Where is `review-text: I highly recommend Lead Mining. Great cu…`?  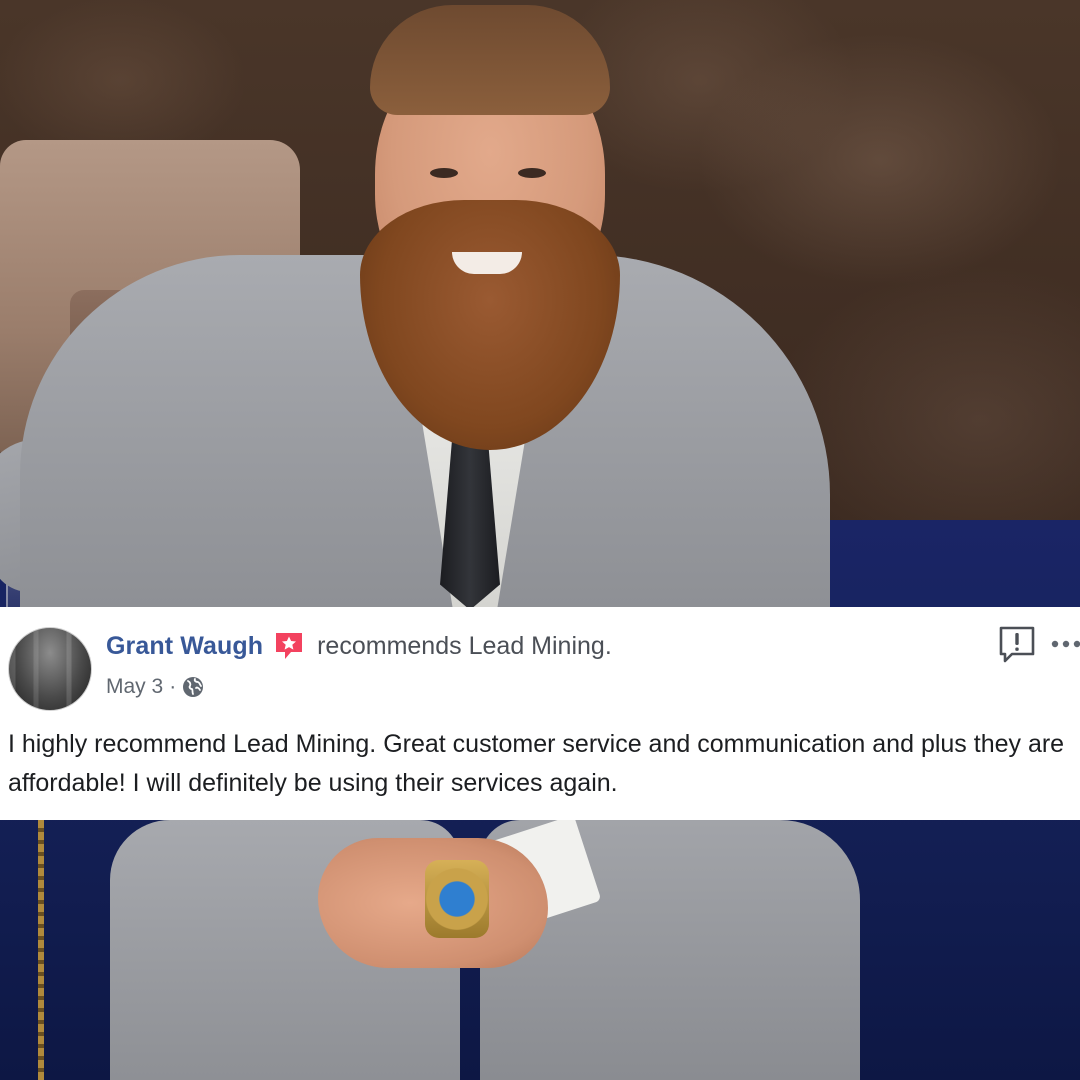 review-text: I highly recommend Lead Mining. Great cu… is located at coordinates (536, 763).